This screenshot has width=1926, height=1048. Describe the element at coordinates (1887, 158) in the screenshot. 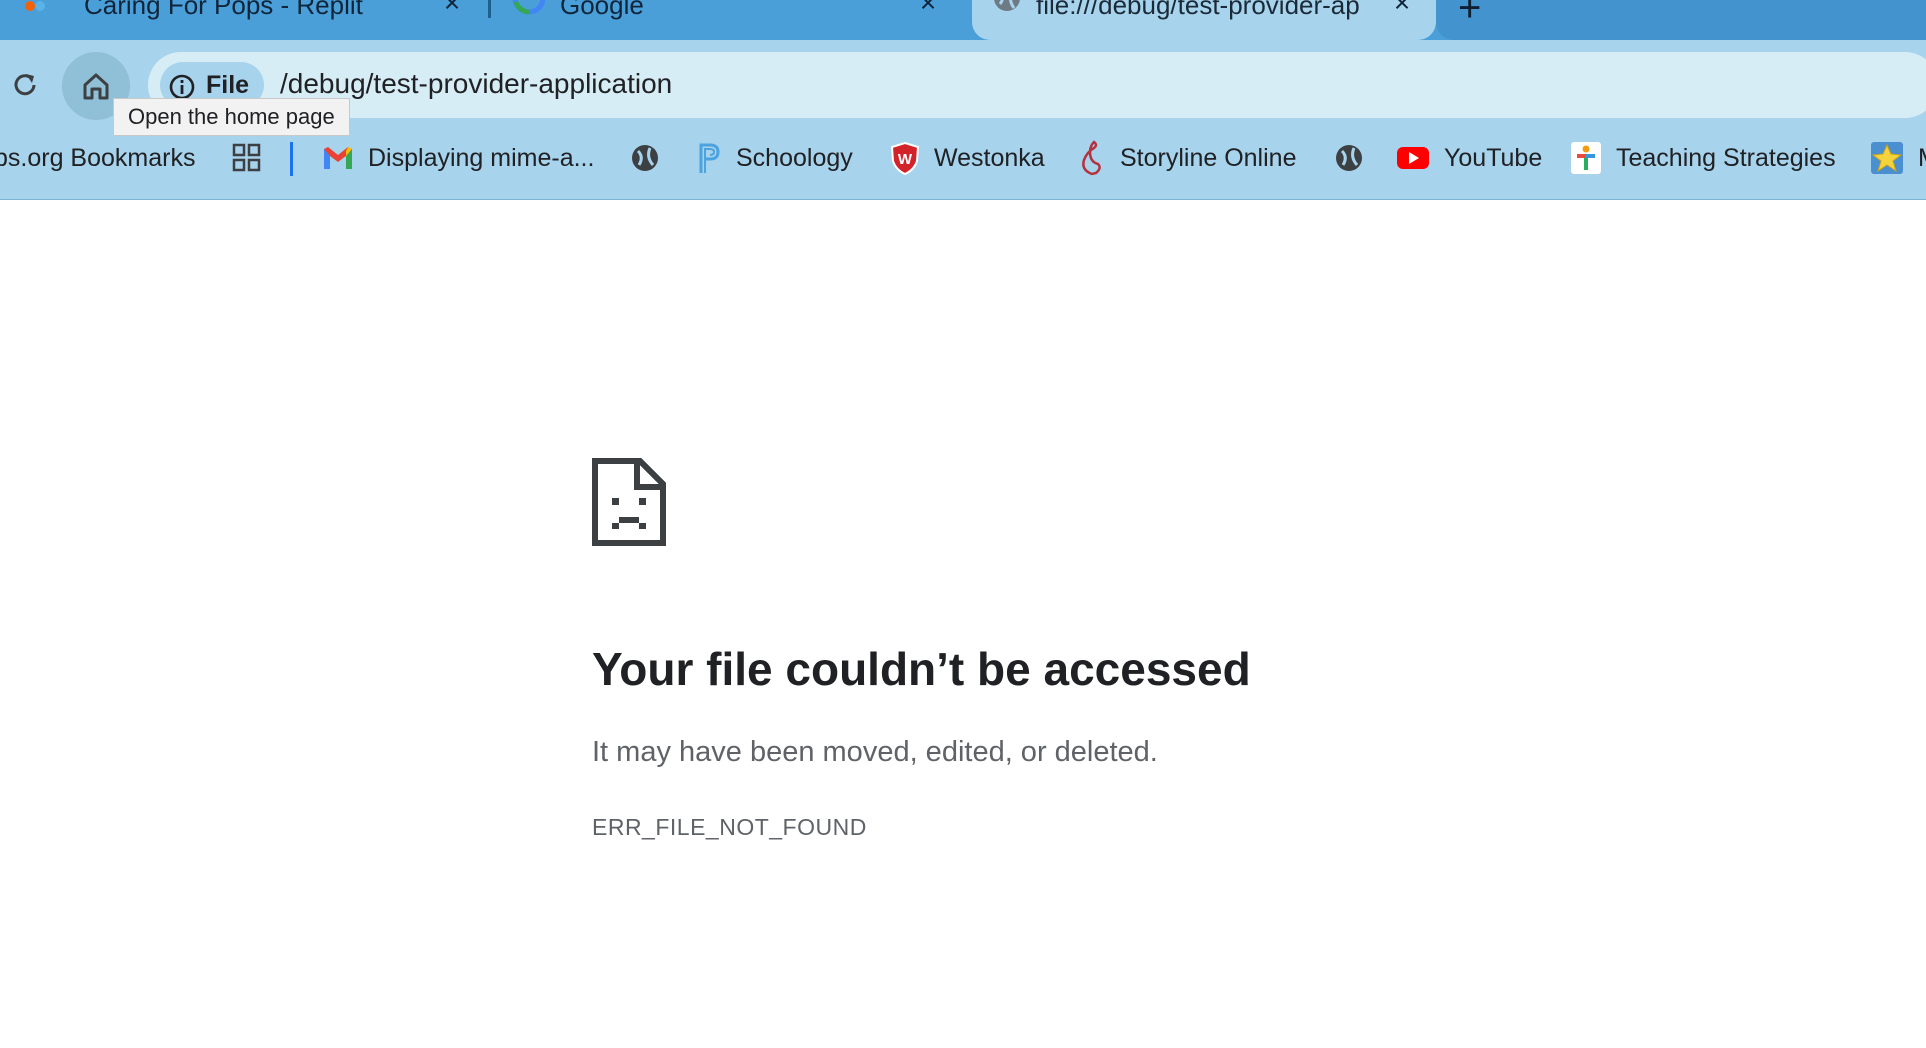

I see `star-icon` at that location.